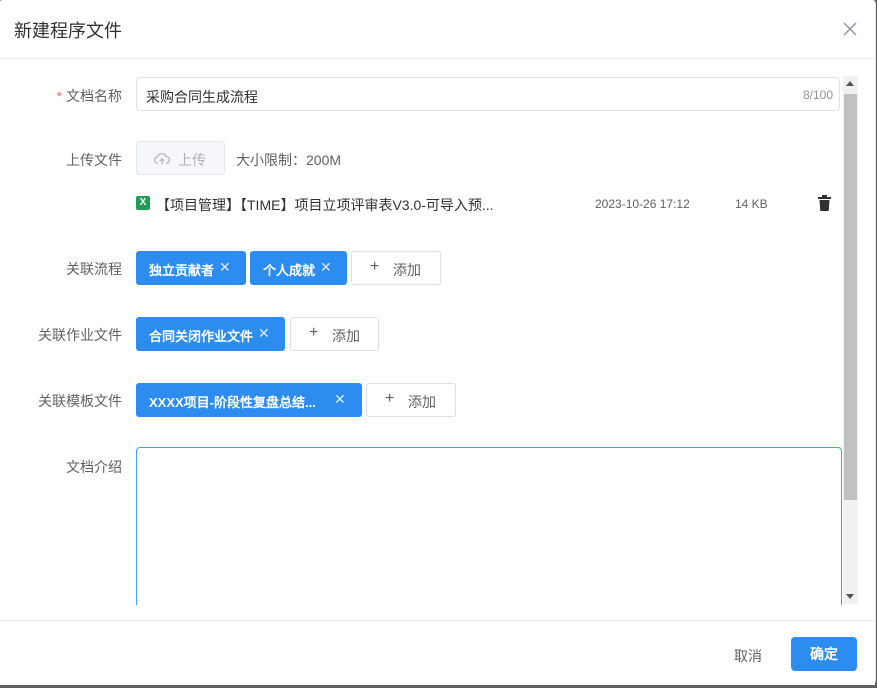 Image resolution: width=877 pixels, height=688 pixels. What do you see at coordinates (68, 31) in the screenshot?
I see `dialog-title: 新建程序文件` at bounding box center [68, 31].